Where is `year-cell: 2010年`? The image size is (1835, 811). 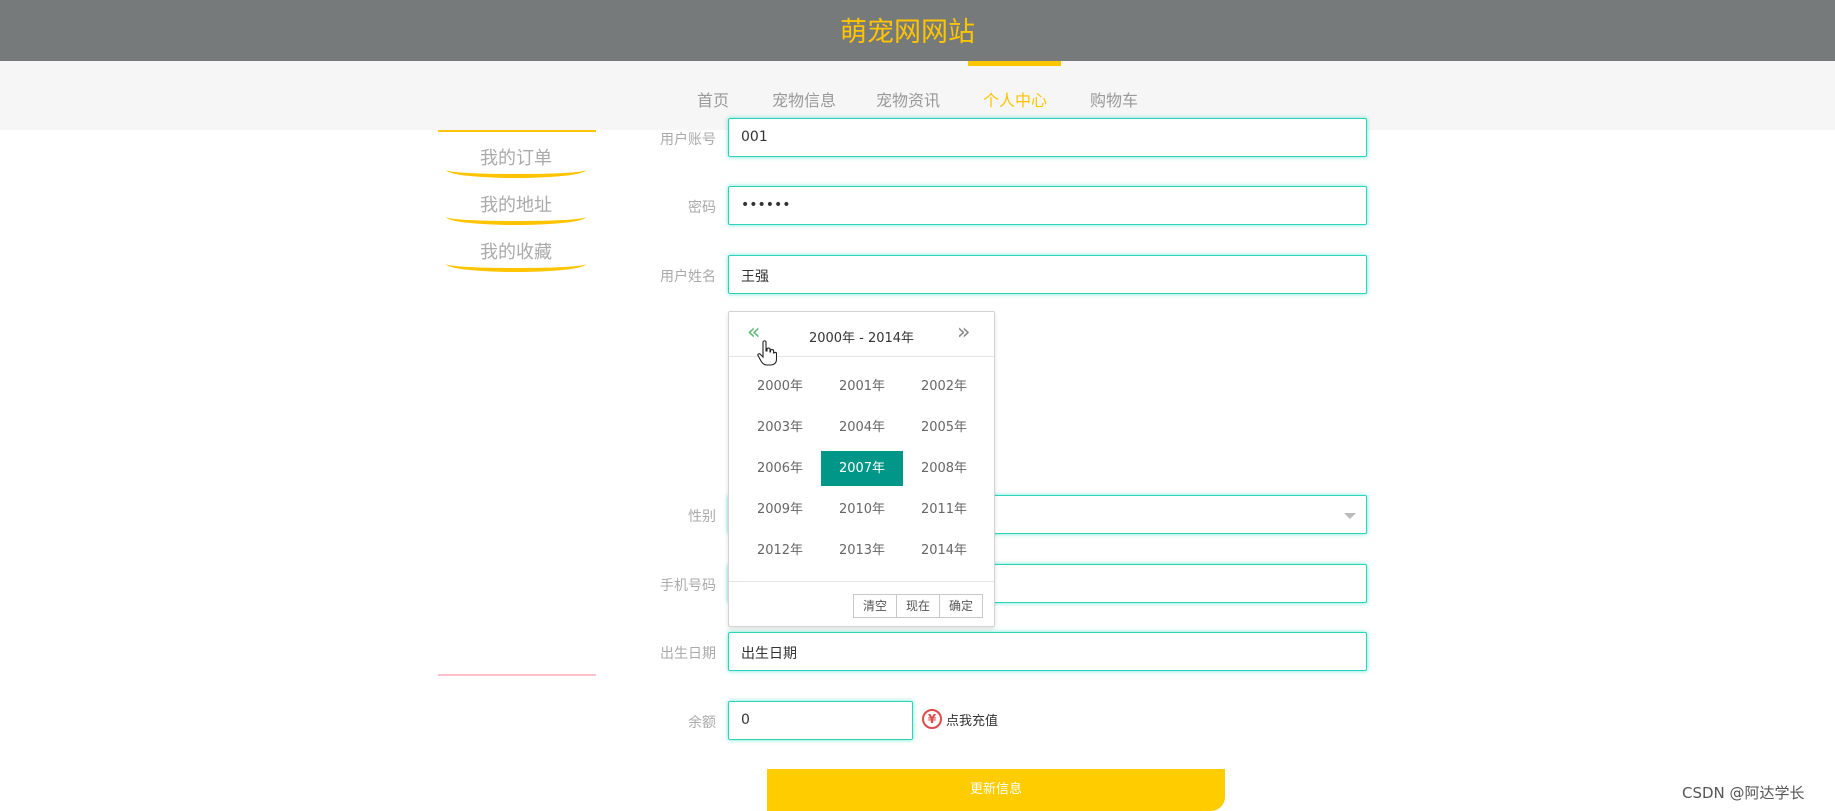
year-cell: 2010年 is located at coordinates (862, 509).